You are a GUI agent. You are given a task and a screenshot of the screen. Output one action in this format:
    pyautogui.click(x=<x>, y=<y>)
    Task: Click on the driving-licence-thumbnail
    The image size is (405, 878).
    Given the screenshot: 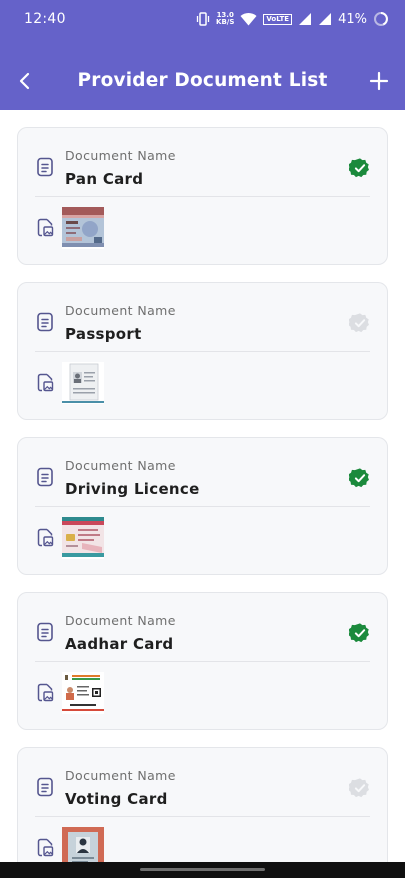 What is the action you would take?
    pyautogui.click(x=83, y=538)
    